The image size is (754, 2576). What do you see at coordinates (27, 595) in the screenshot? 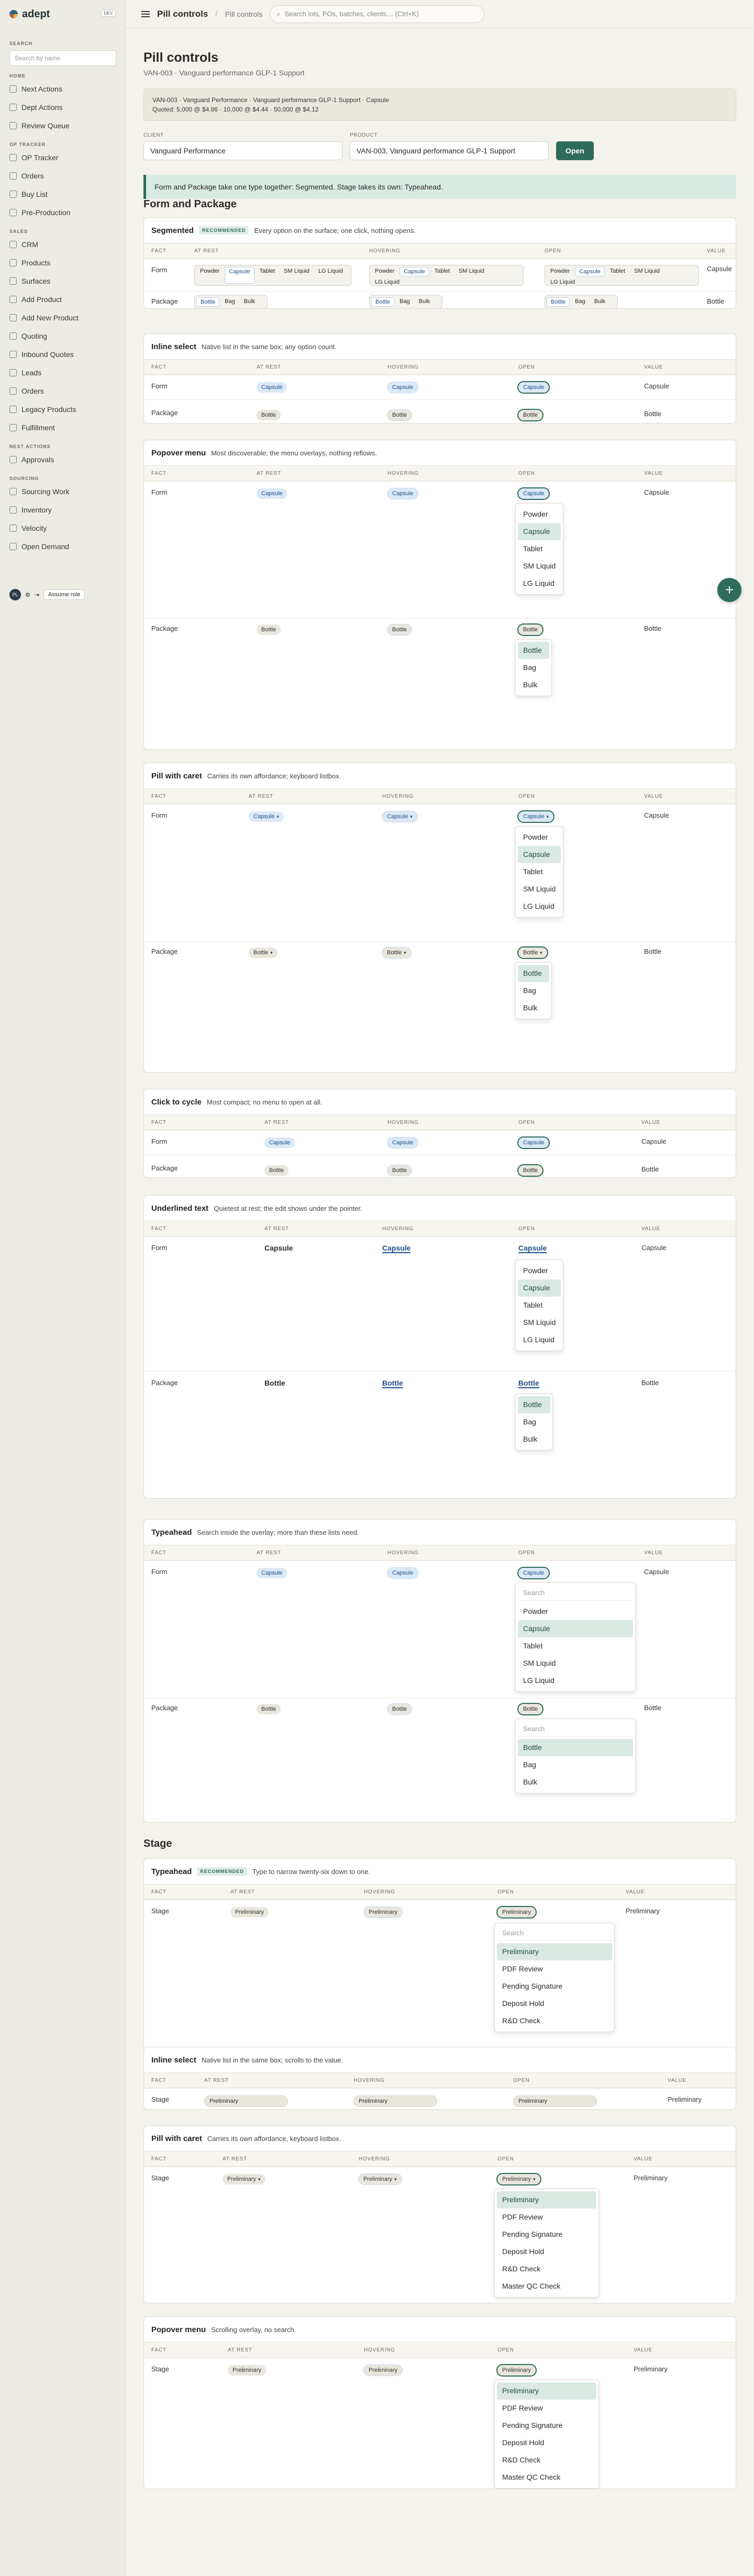
I see `settings-icon: ⚙` at bounding box center [27, 595].